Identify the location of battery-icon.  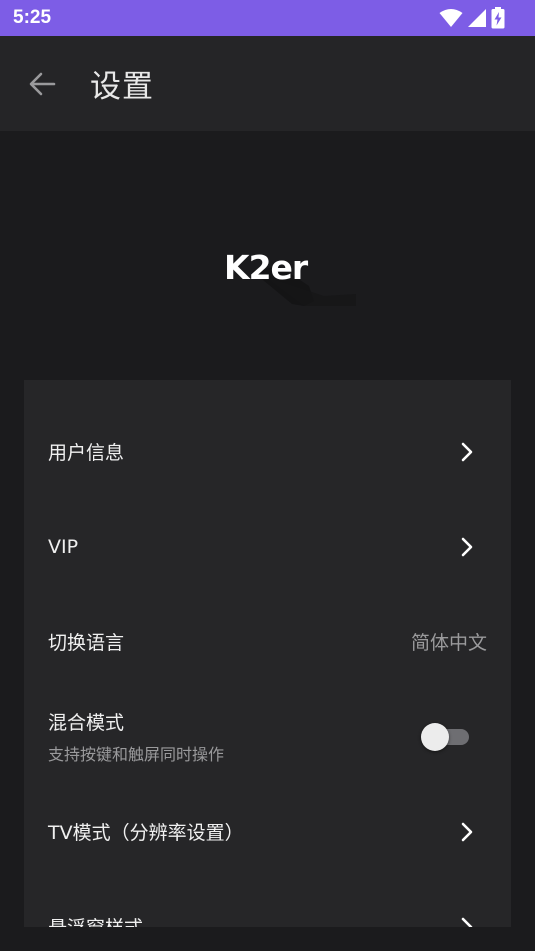
(498, 18).